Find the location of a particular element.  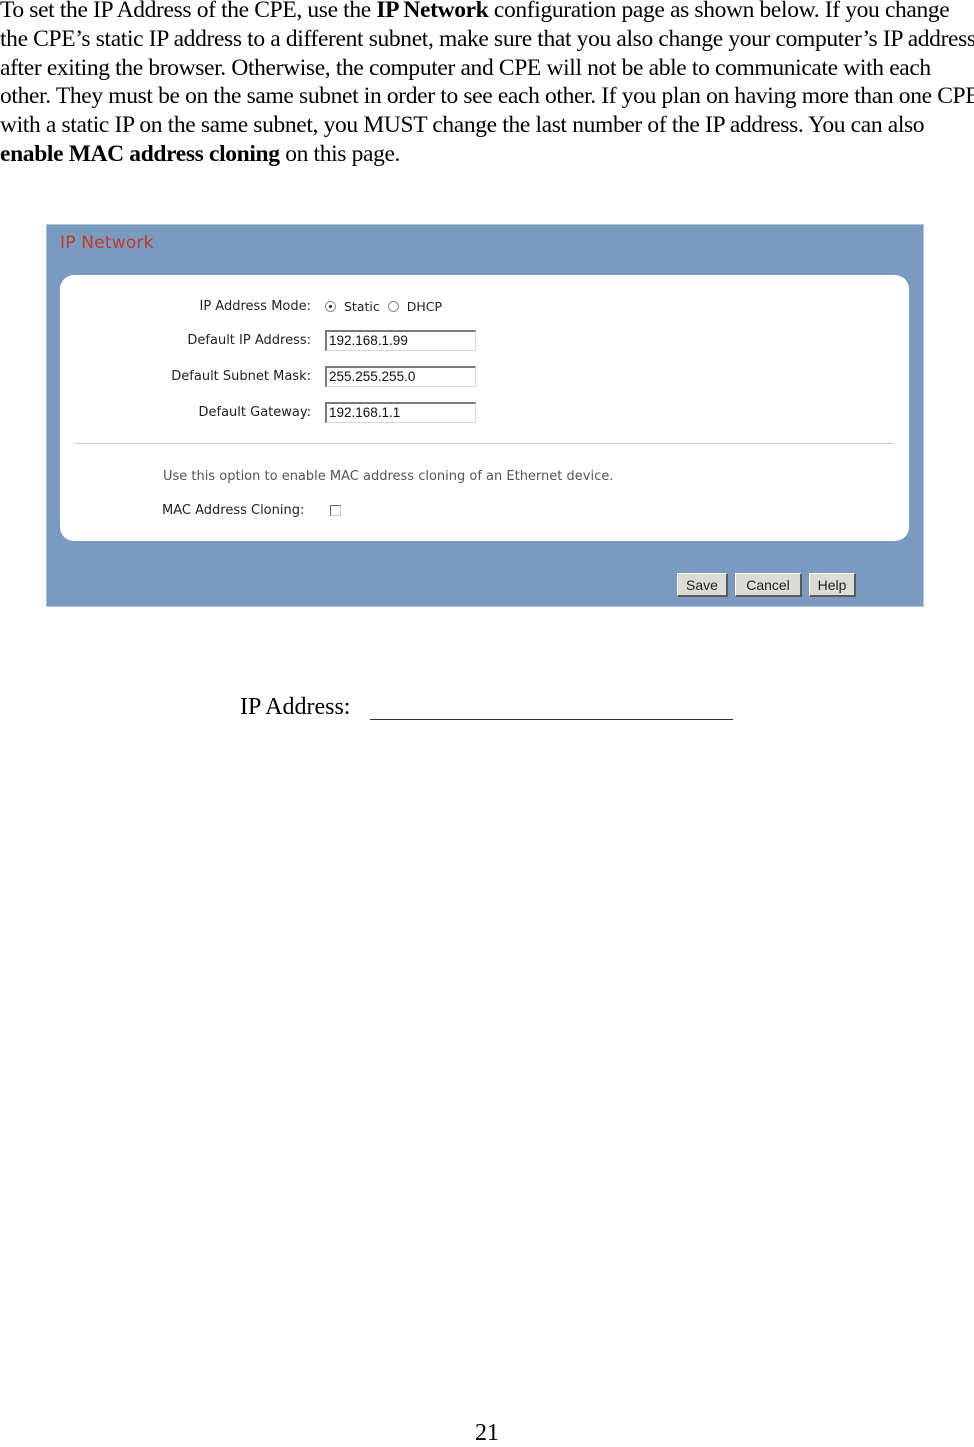

intro-bold-ip-network: IP Network is located at coordinates (432, 11).